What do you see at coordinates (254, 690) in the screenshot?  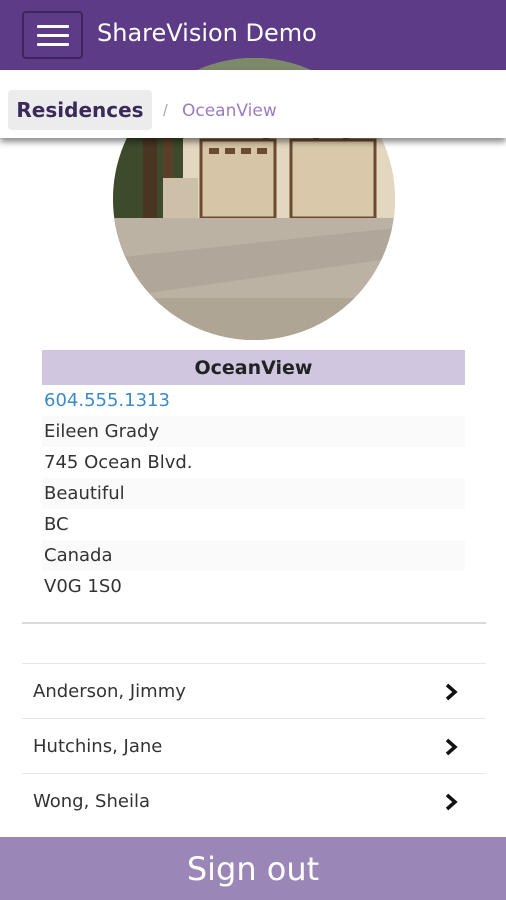 I see `list-item: Anderson, Jimmy` at bounding box center [254, 690].